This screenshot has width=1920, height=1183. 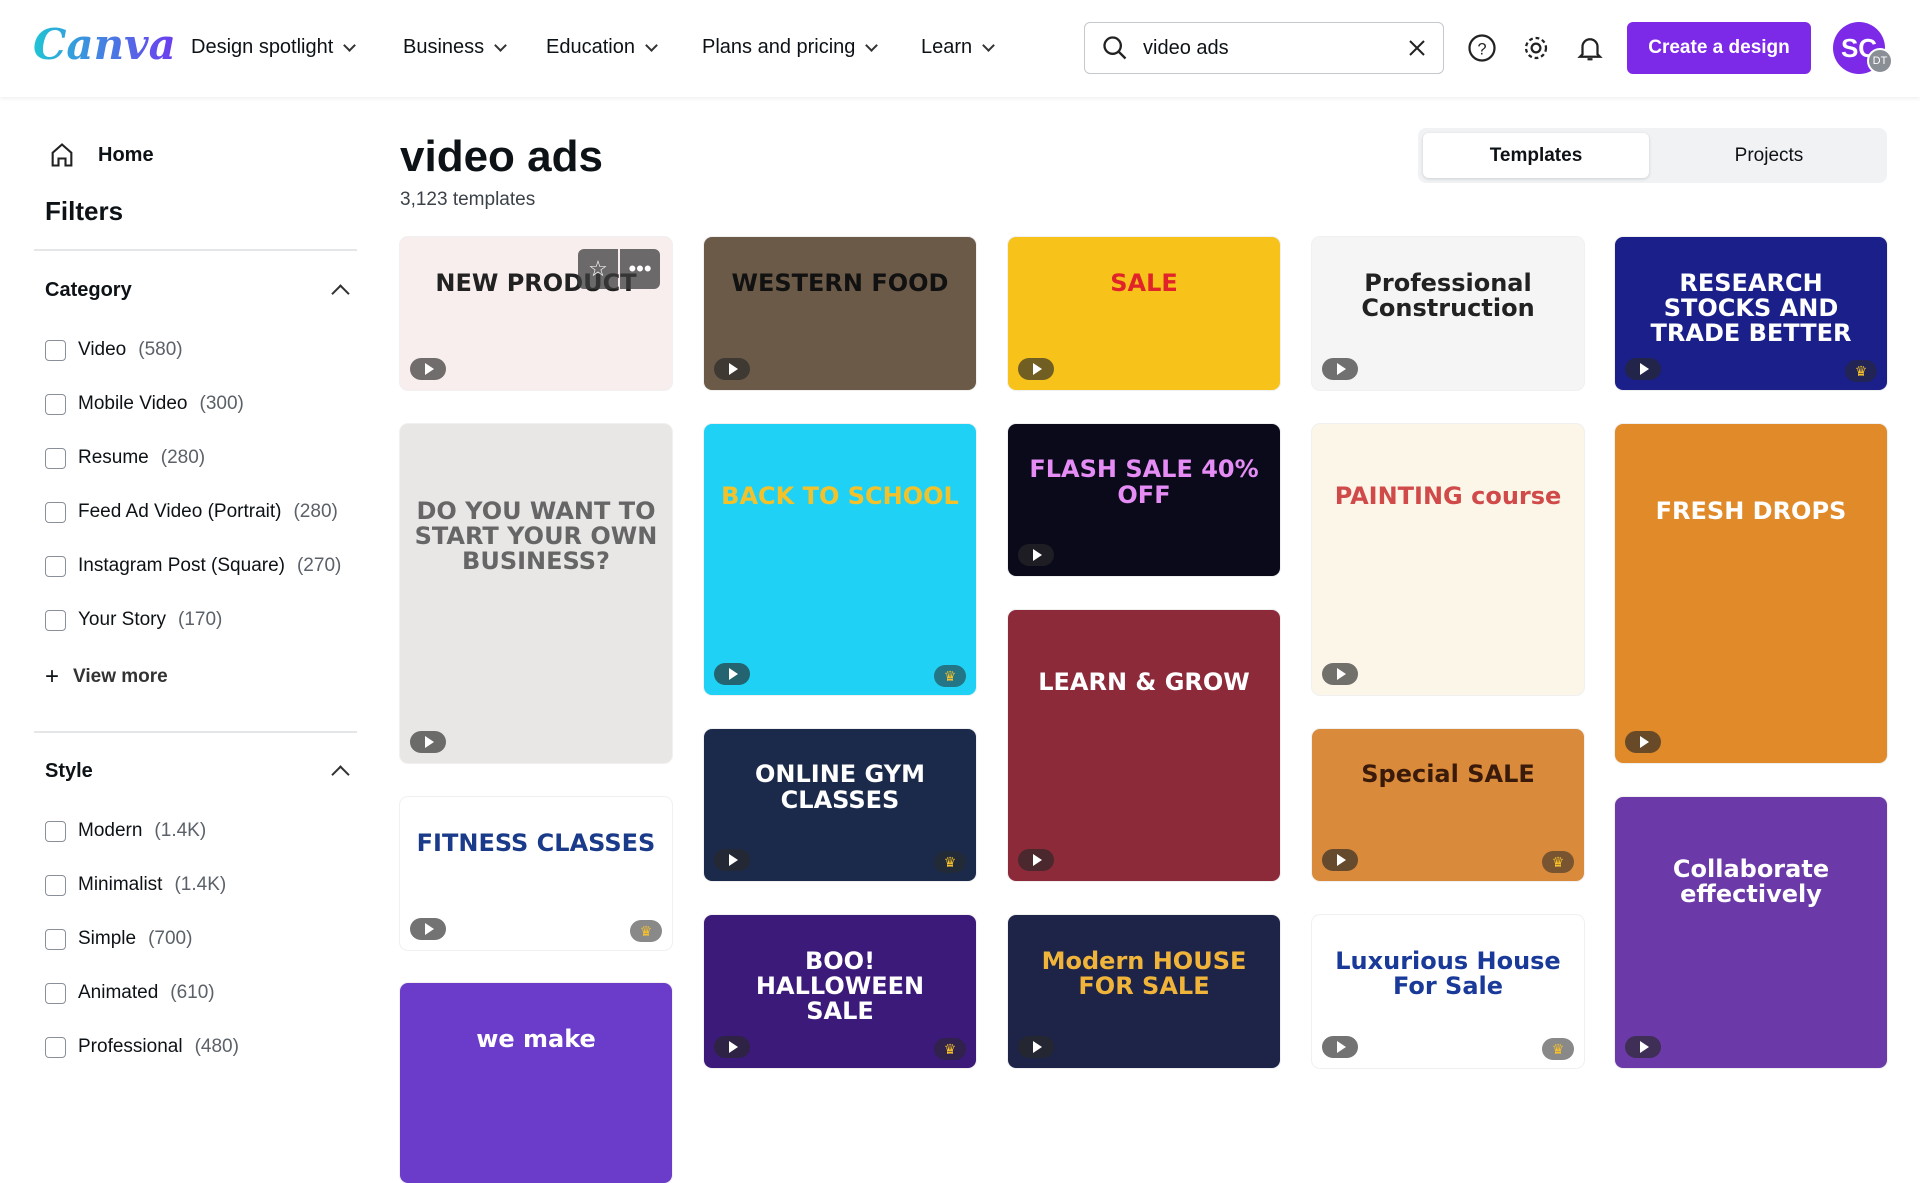 I want to click on results-tabs: Templates Projects, so click(x=1652, y=155).